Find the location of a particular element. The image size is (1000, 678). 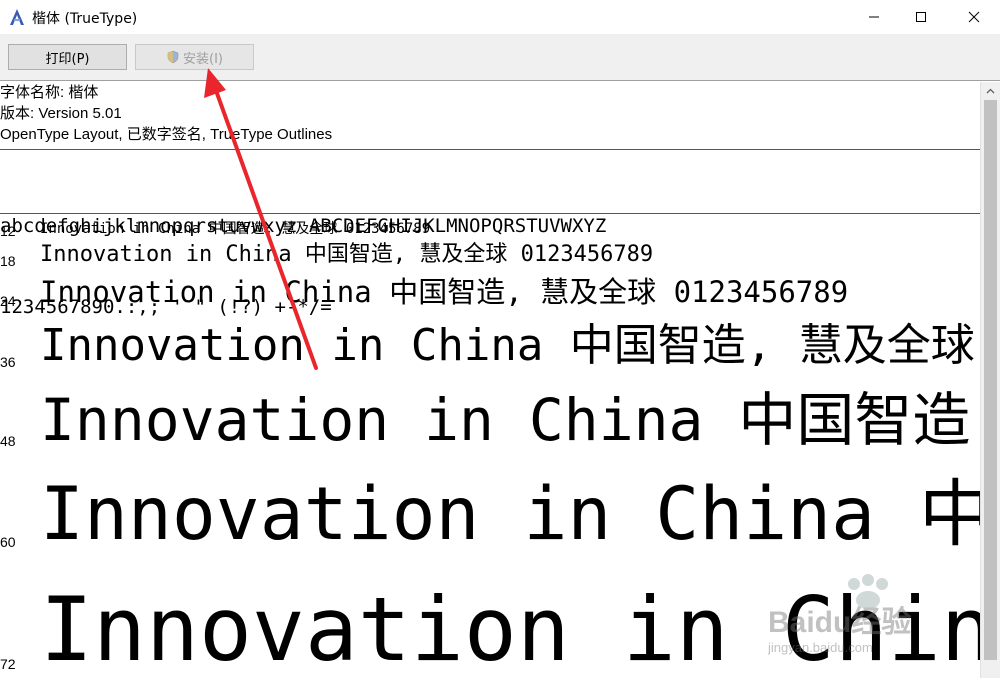

chevron-up-icon is located at coordinates (990, 90).